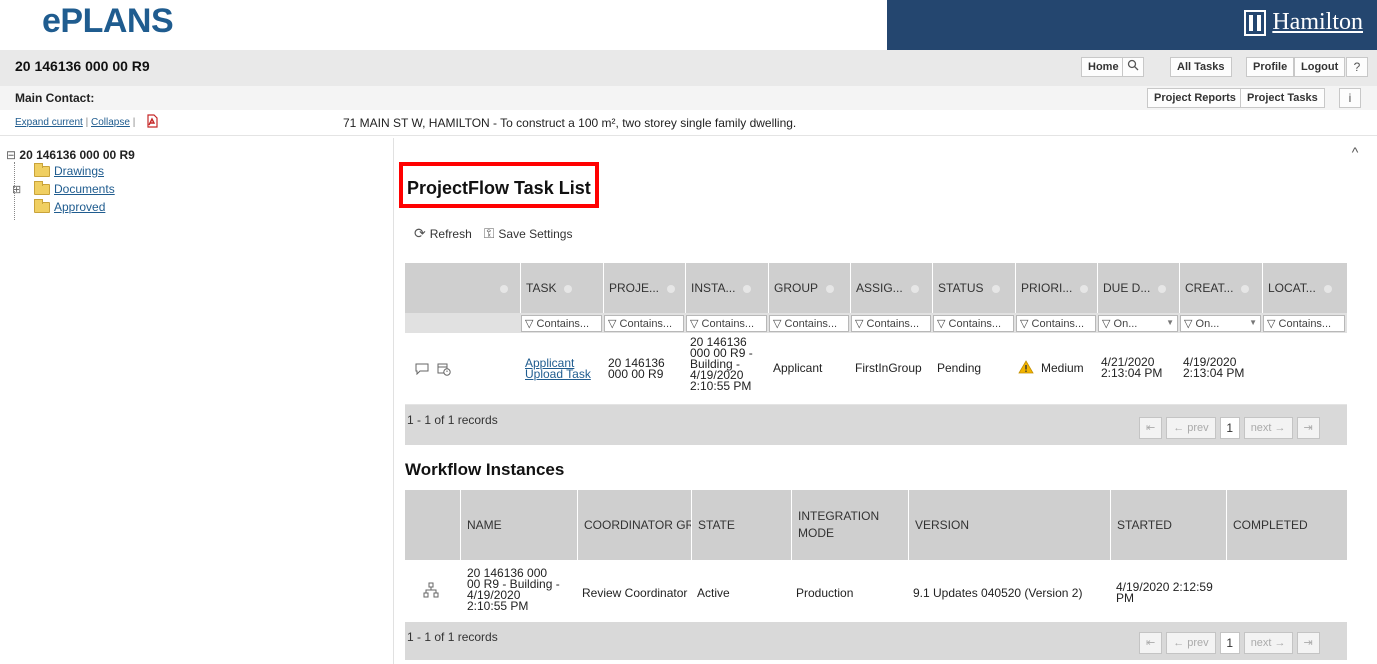 The image size is (1377, 664). I want to click on logout-button: Logout, so click(1320, 67).